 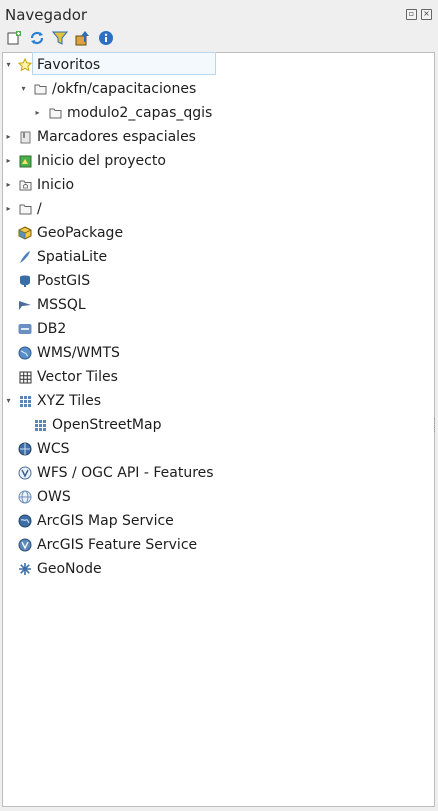 What do you see at coordinates (215, 569) in the screenshot?
I see `tree-item-geonode: GeoNode` at bounding box center [215, 569].